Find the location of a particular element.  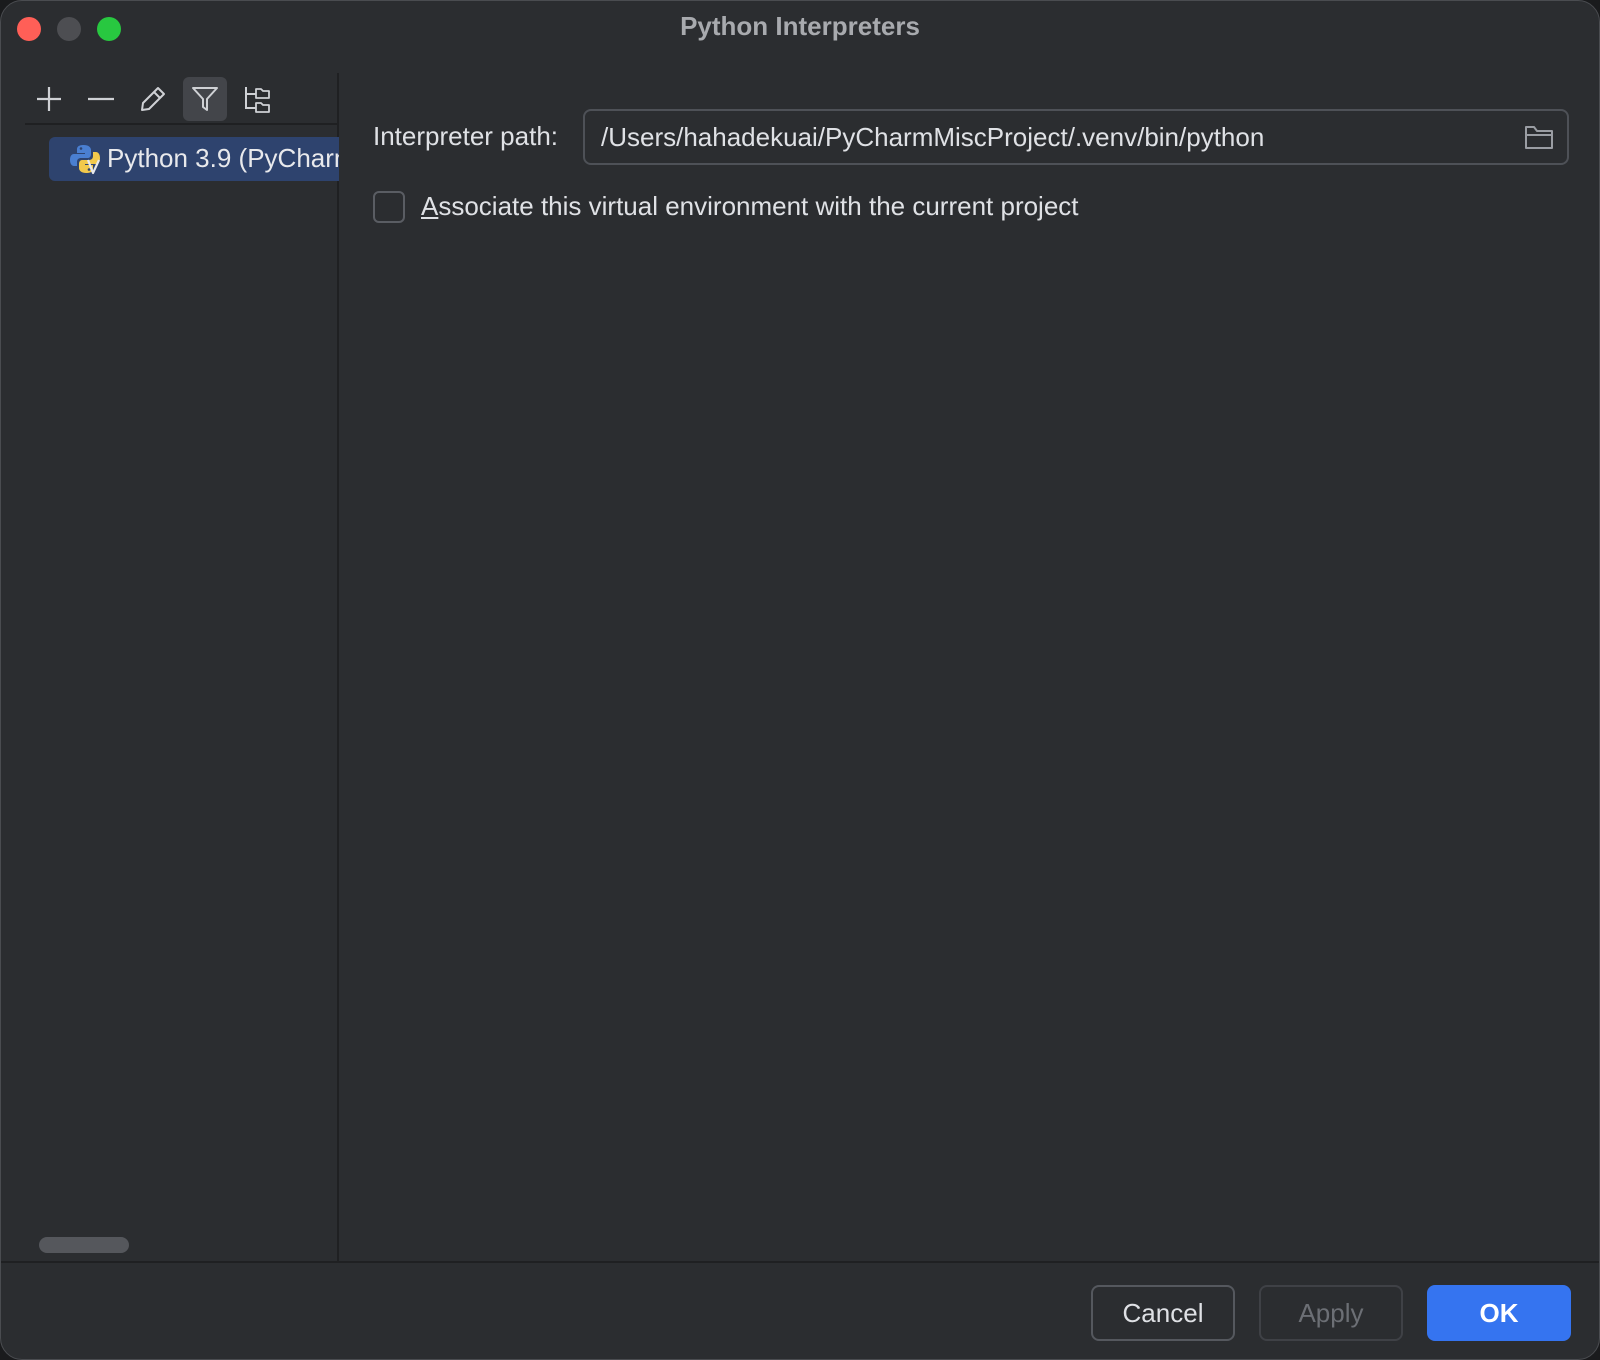

pencil-icon is located at coordinates (153, 99).